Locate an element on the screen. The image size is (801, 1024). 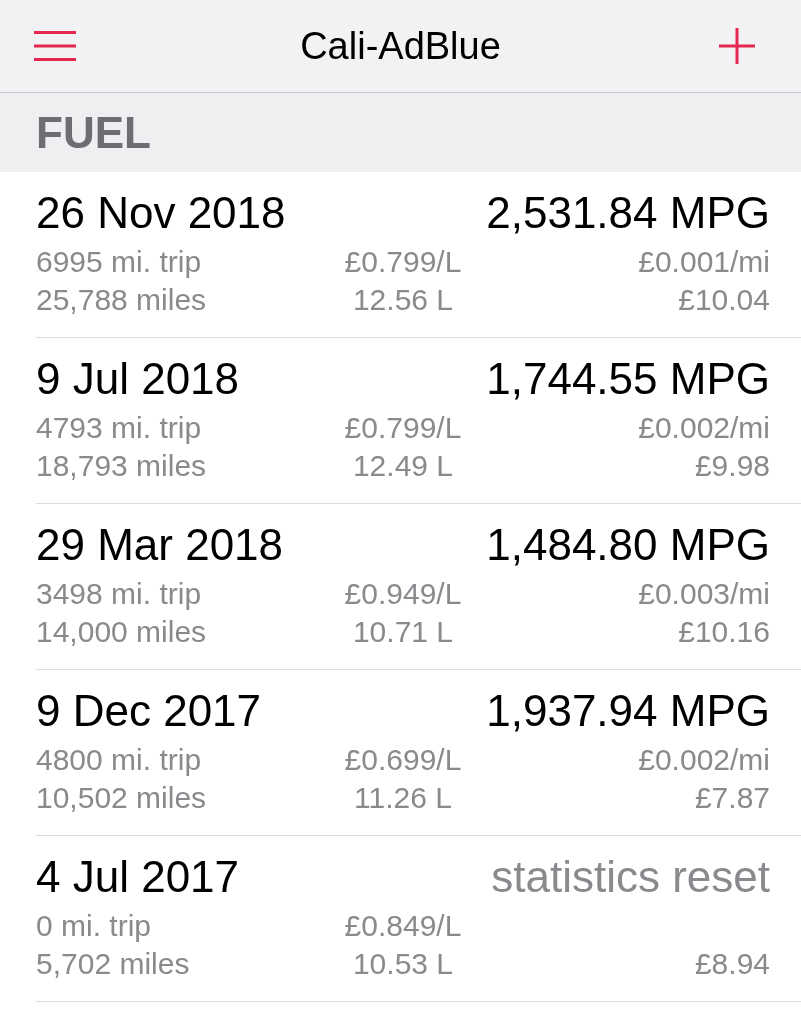
entry-date: 9 Jul 2018 is located at coordinates (138, 379).